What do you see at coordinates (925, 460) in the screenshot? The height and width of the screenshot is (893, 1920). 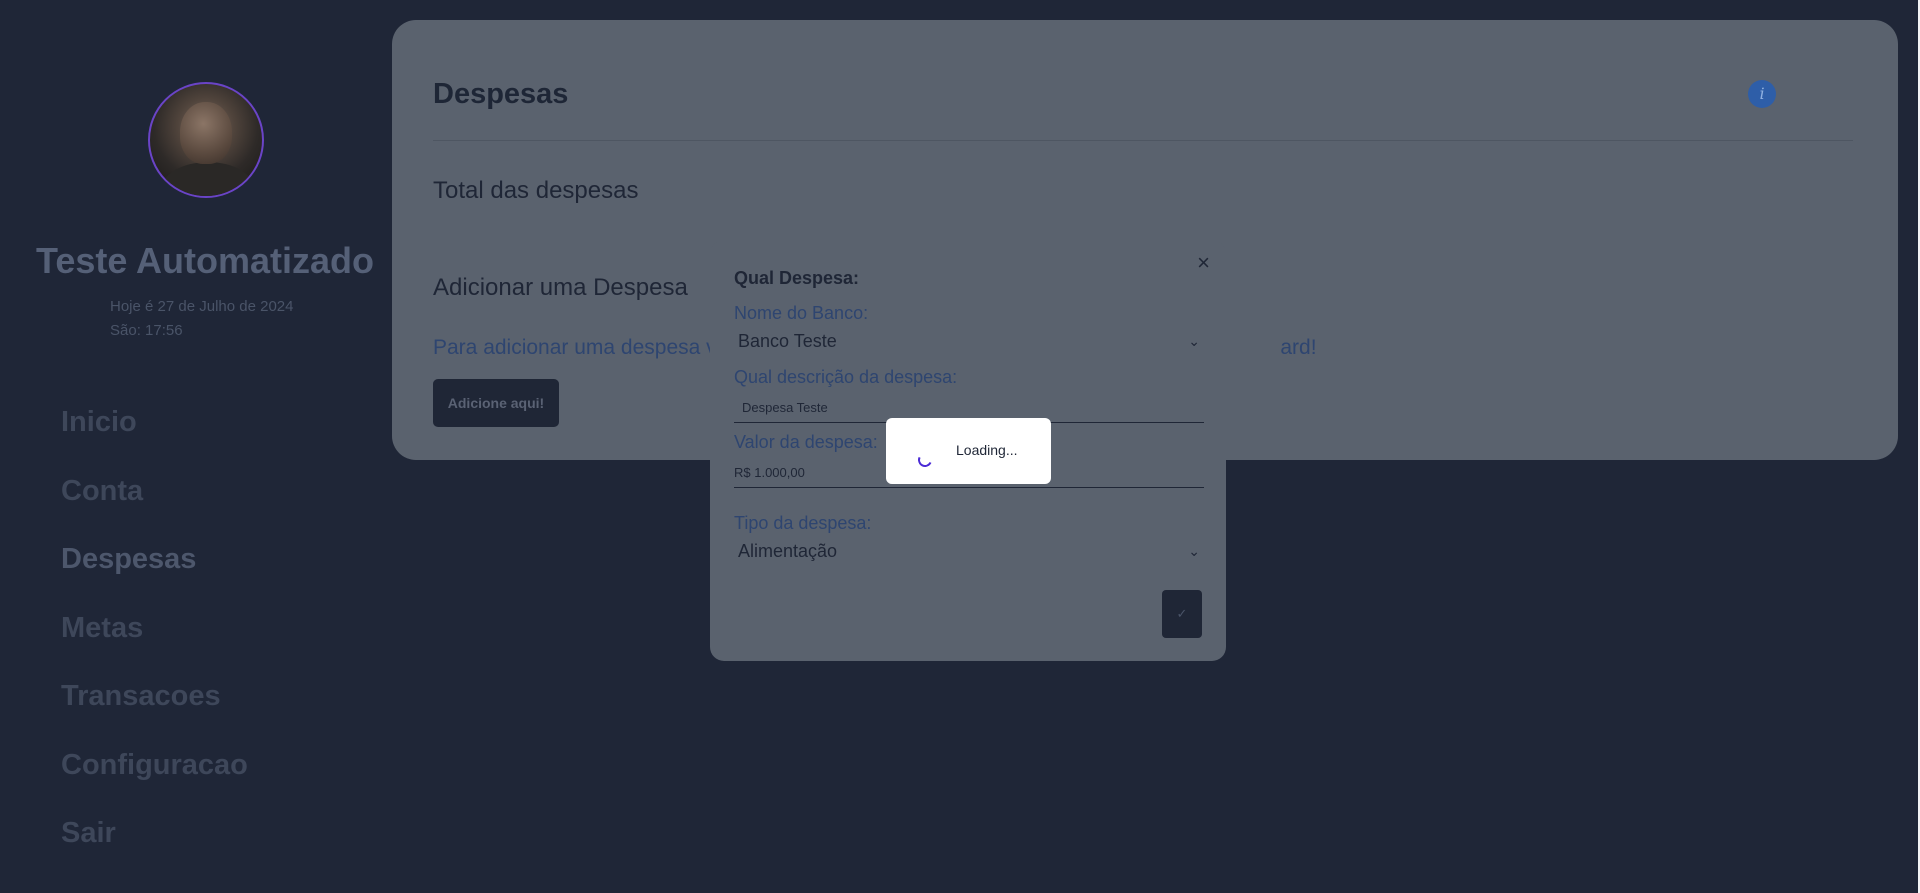 I see `spinner-icon` at bounding box center [925, 460].